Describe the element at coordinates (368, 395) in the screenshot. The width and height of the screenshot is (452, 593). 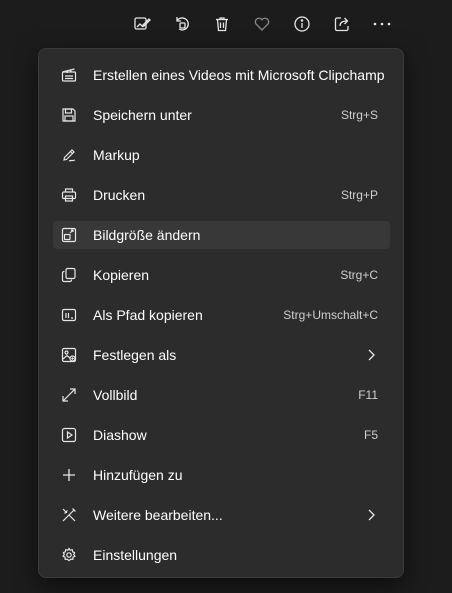
I see `menu-item-shortcut: F11` at that location.